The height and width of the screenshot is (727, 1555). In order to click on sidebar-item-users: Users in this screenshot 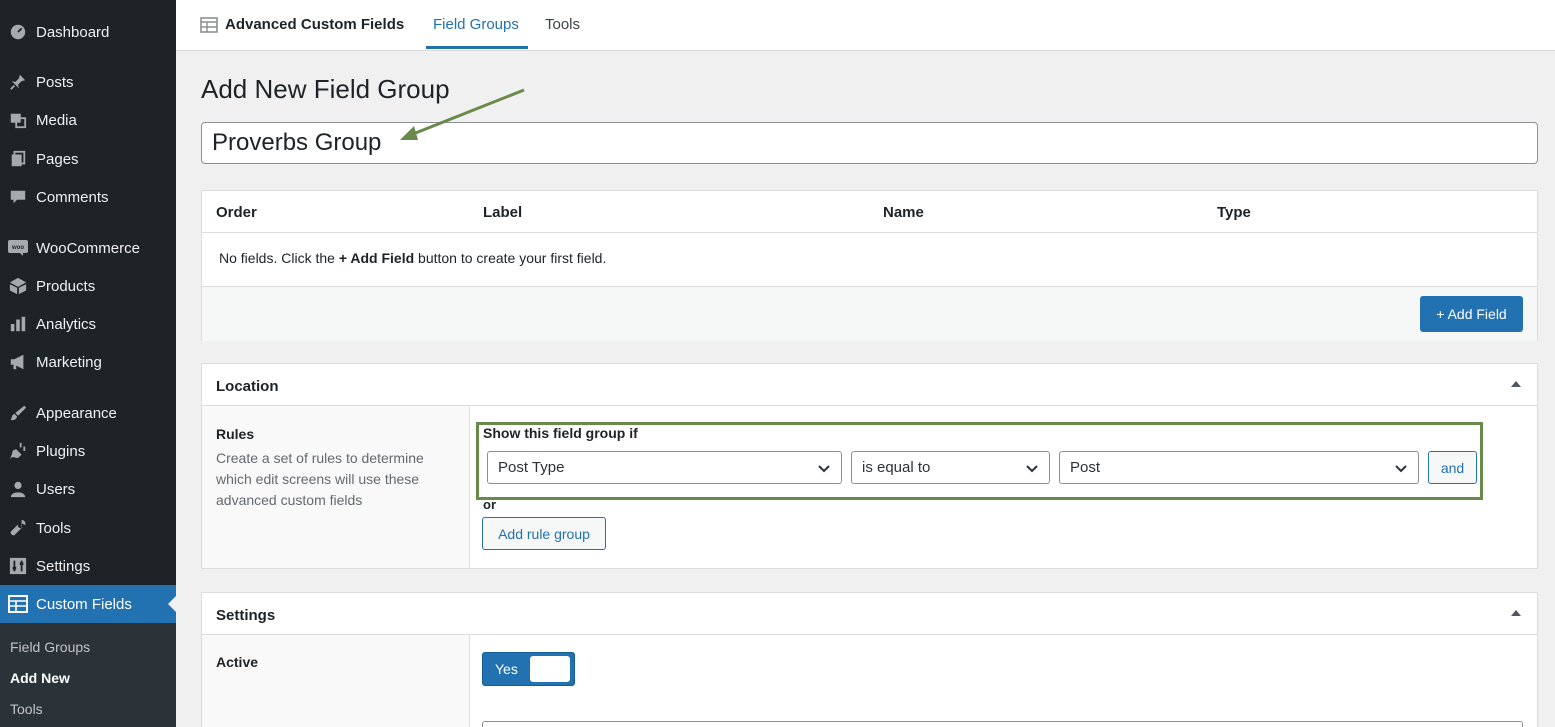, I will do `click(88, 489)`.